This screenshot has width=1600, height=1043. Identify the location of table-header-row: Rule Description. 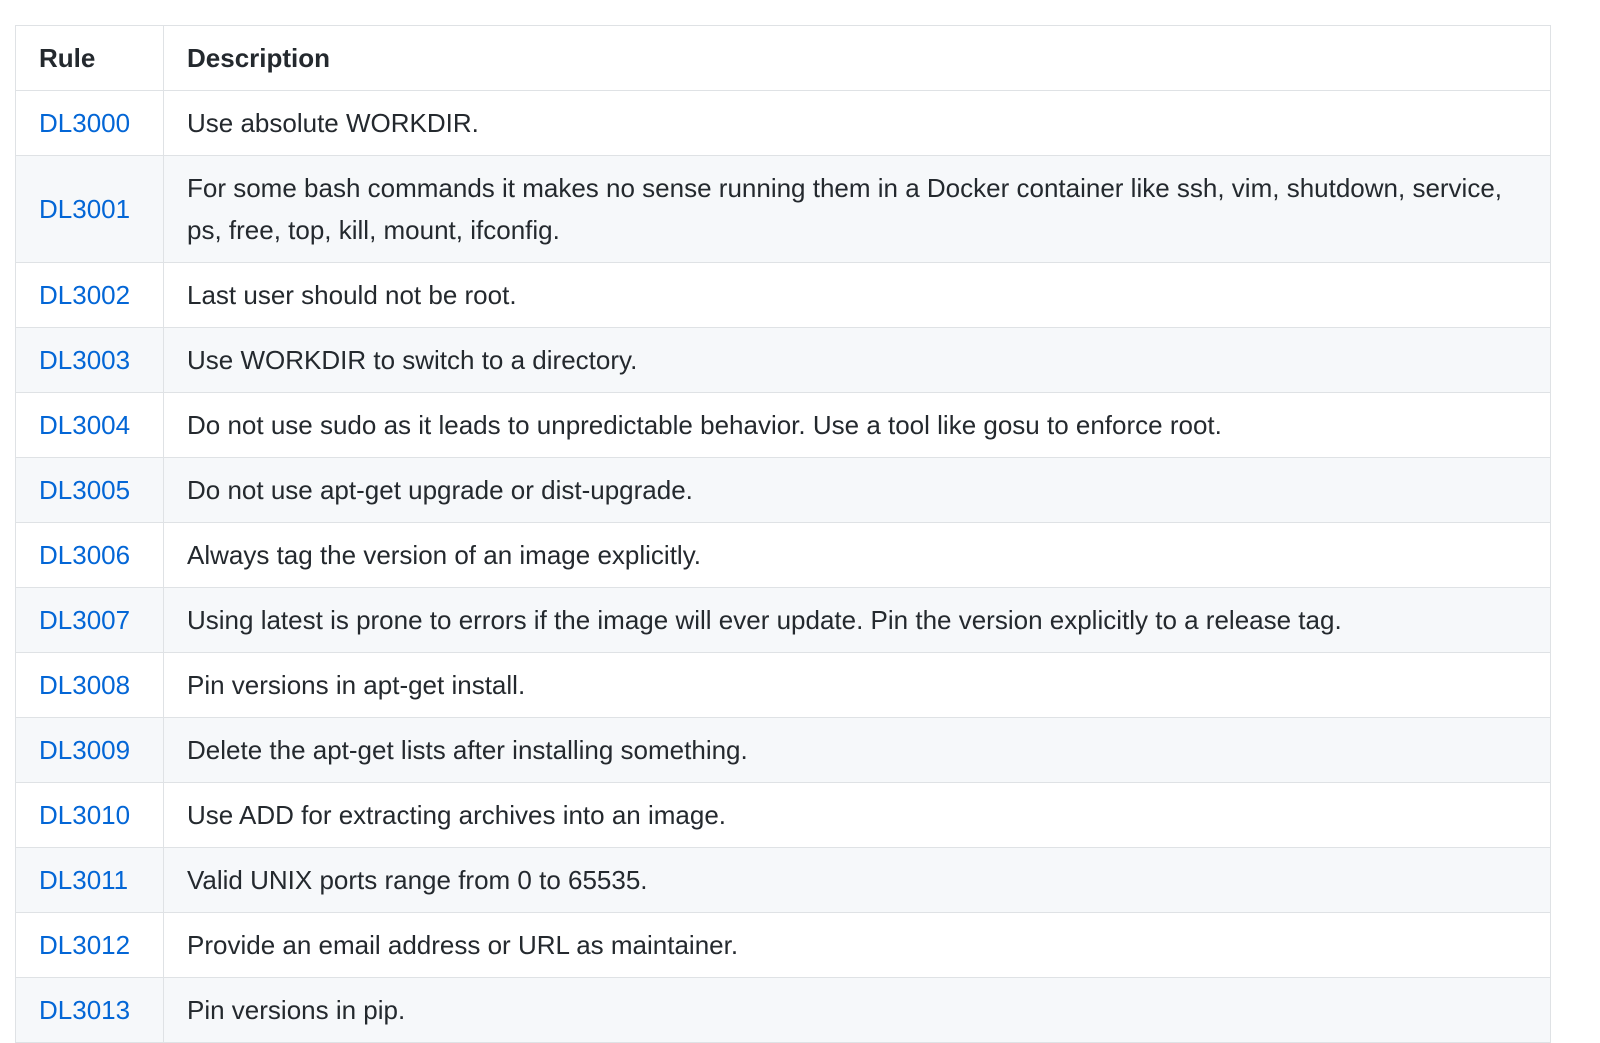
(783, 58).